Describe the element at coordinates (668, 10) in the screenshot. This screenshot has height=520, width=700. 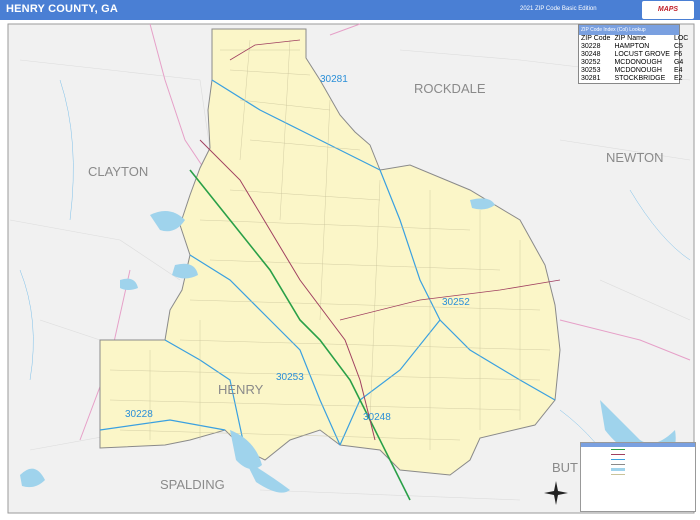
I see `brand-logo: MAPS` at that location.